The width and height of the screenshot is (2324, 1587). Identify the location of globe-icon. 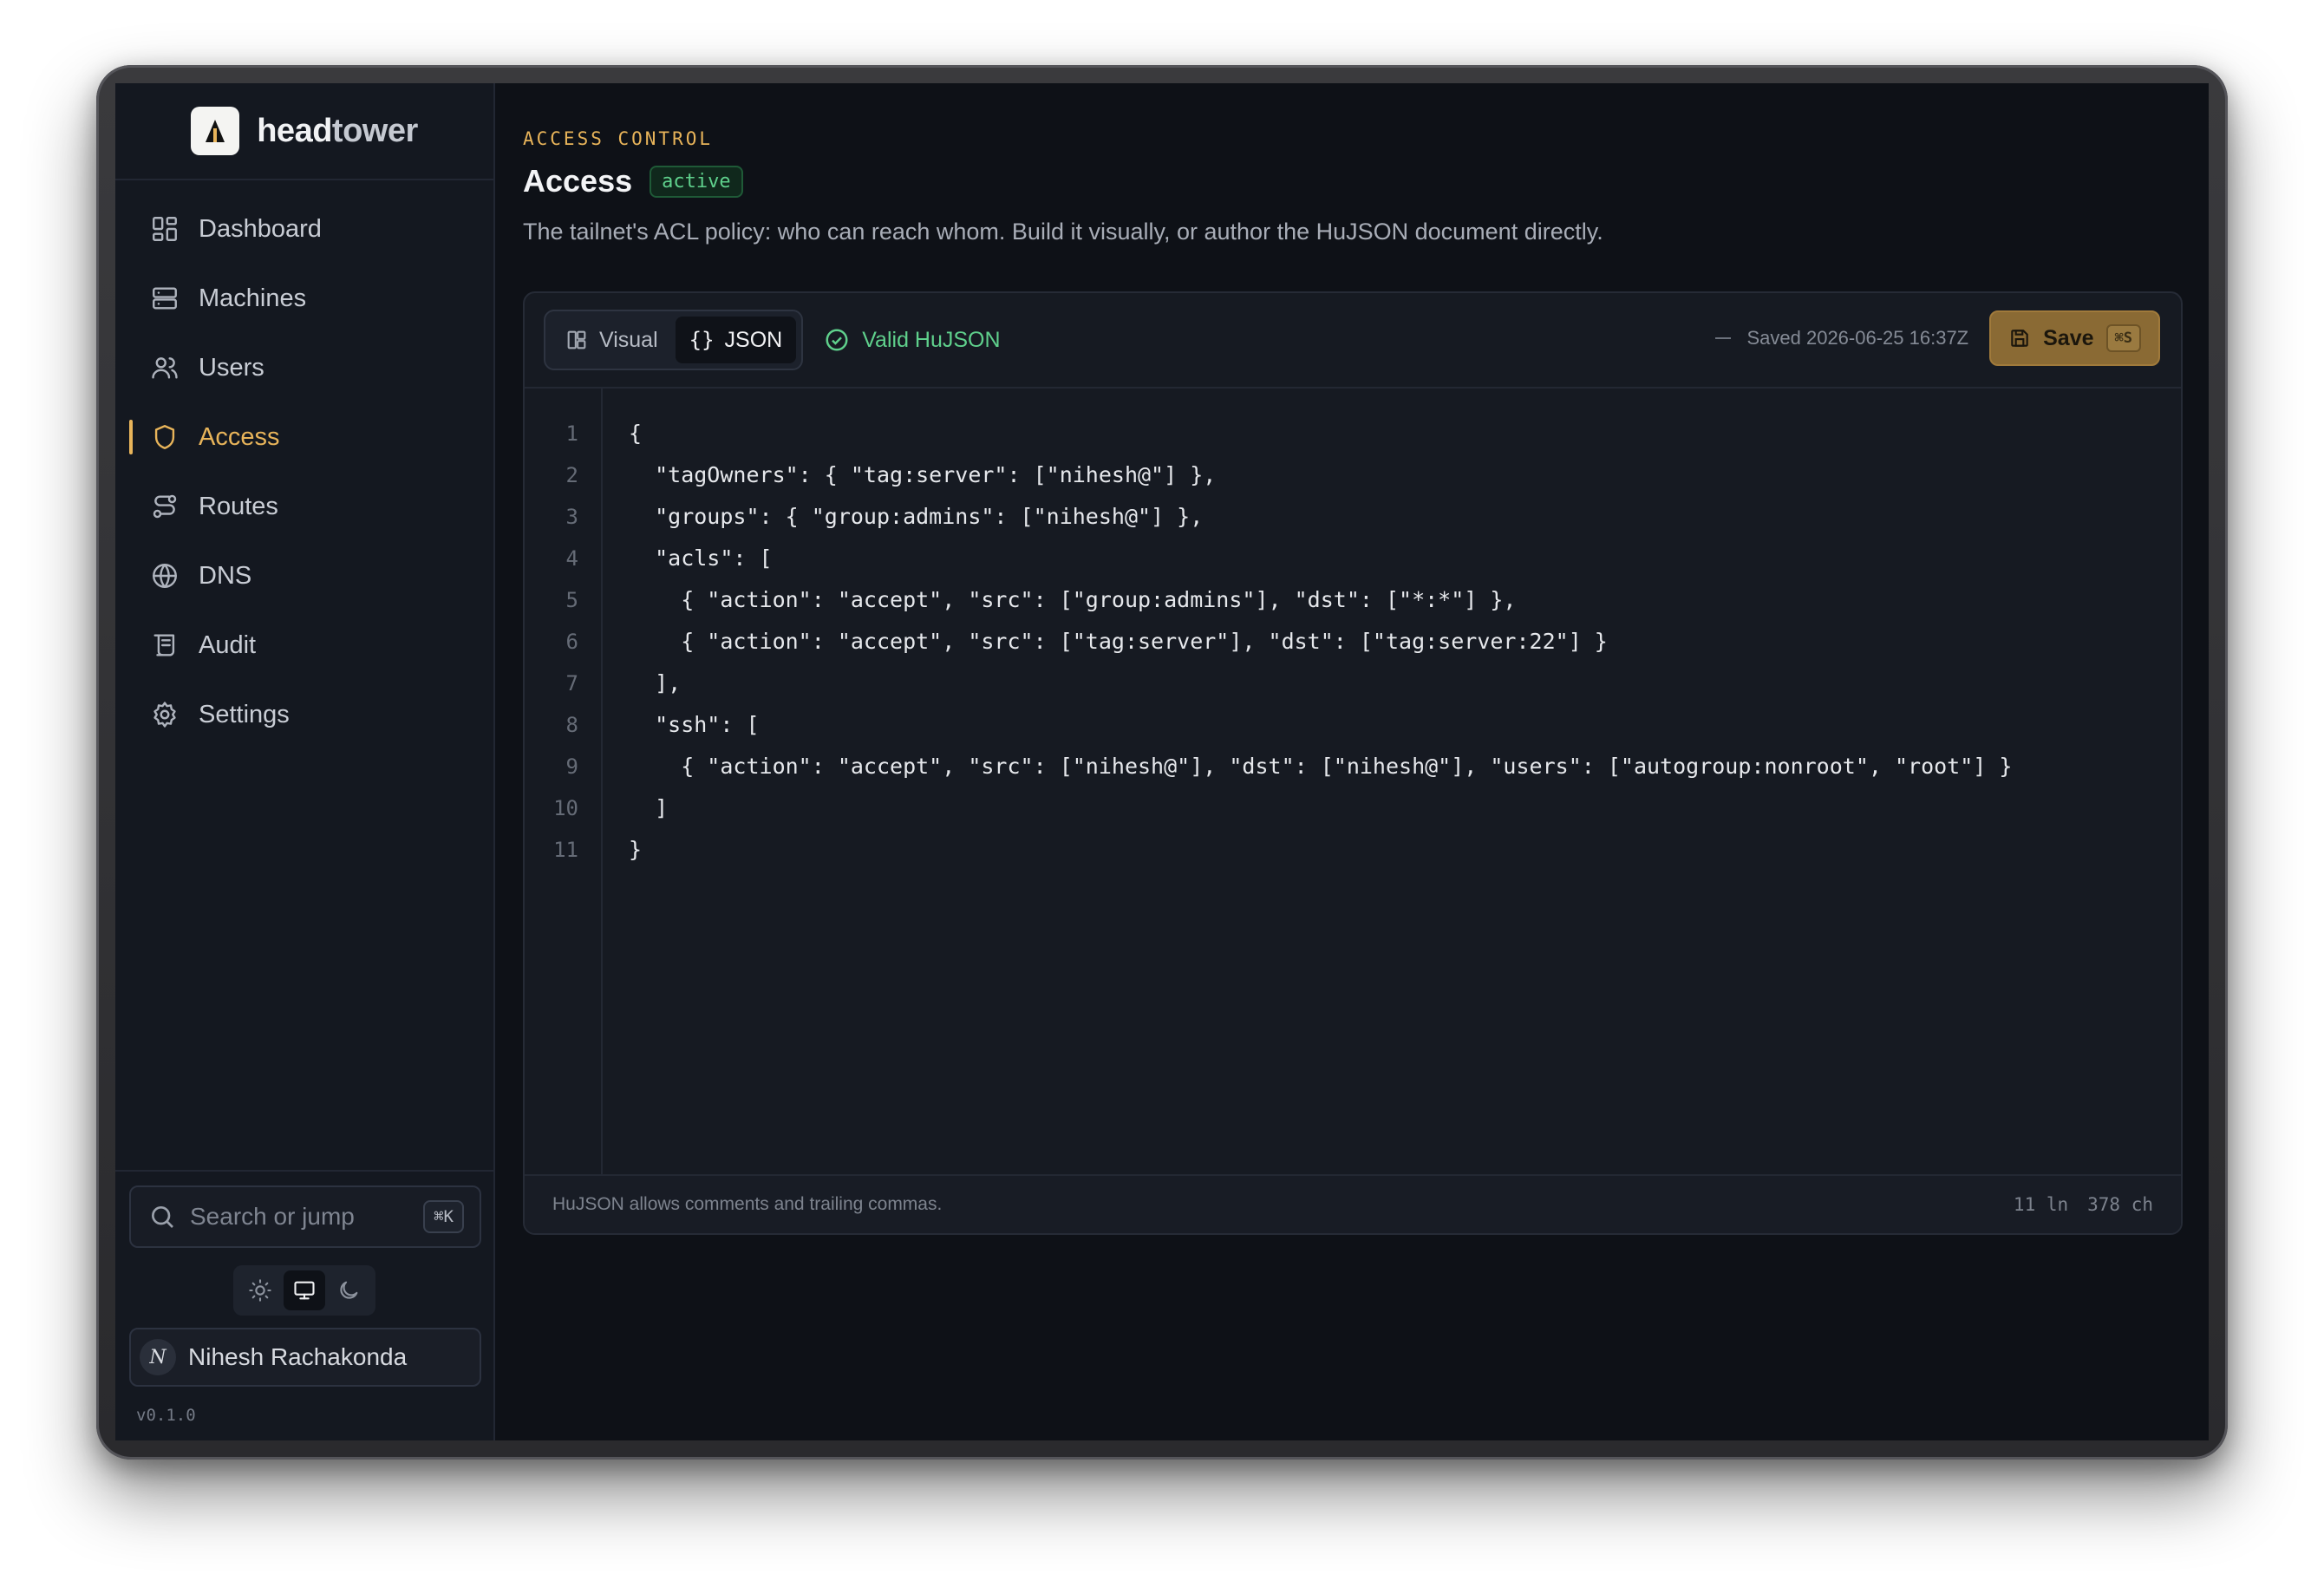
(165, 576).